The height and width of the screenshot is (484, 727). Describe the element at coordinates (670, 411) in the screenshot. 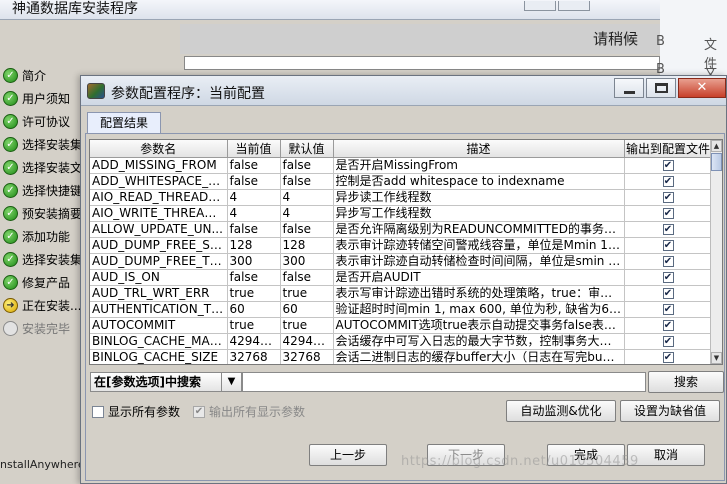

I see `set-default-button: 设置为缺省值` at that location.